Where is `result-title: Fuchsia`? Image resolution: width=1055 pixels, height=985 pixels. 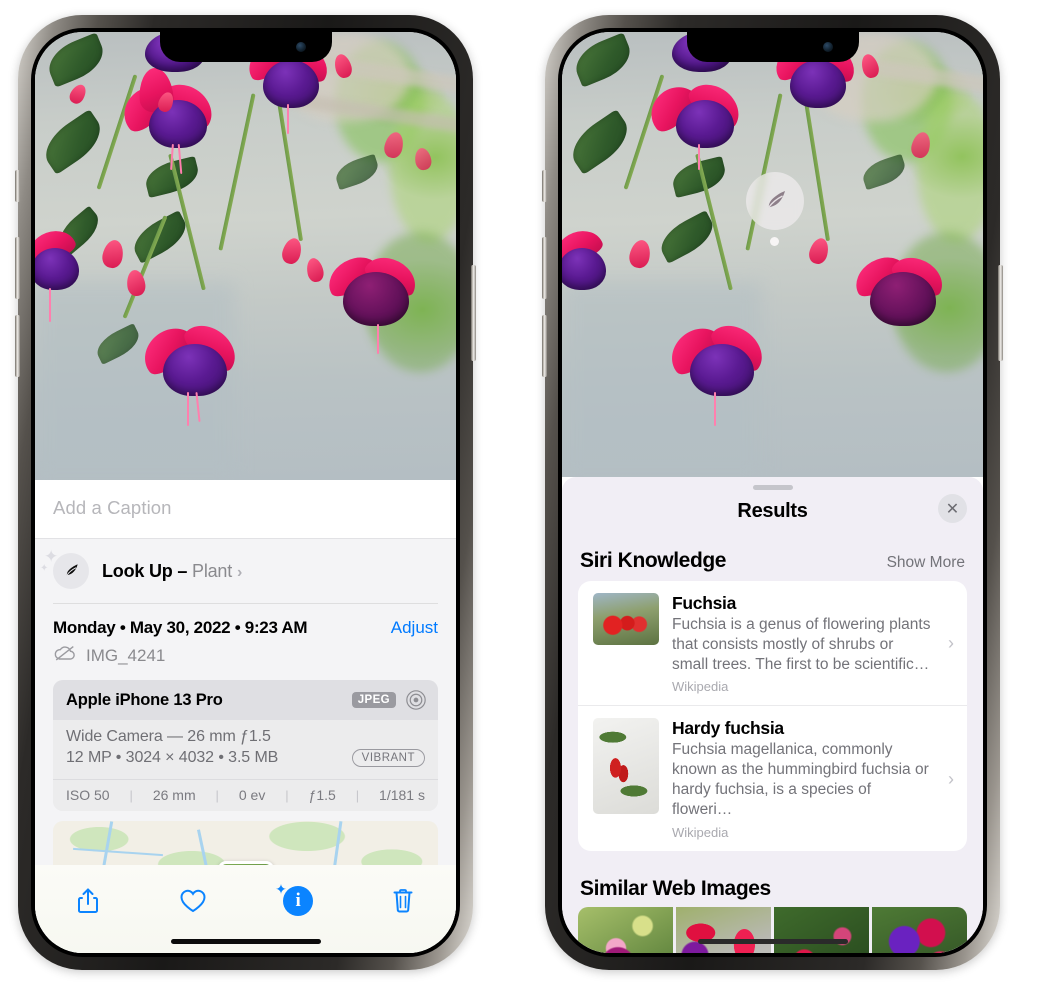 result-title: Fuchsia is located at coordinates (704, 603).